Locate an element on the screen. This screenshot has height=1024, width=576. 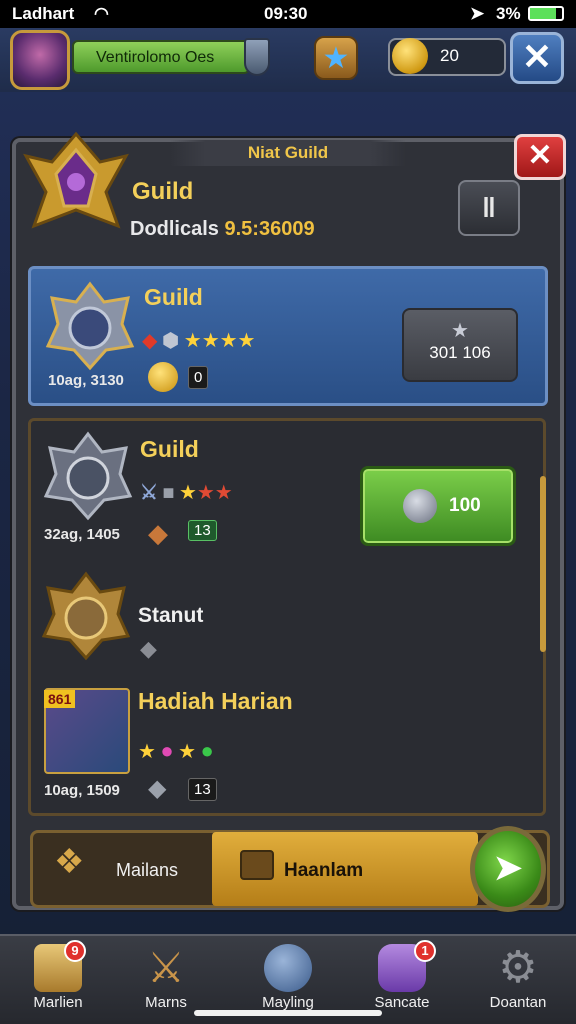
nav-mayling-label: Mayling is located at coordinates (288, 1002).